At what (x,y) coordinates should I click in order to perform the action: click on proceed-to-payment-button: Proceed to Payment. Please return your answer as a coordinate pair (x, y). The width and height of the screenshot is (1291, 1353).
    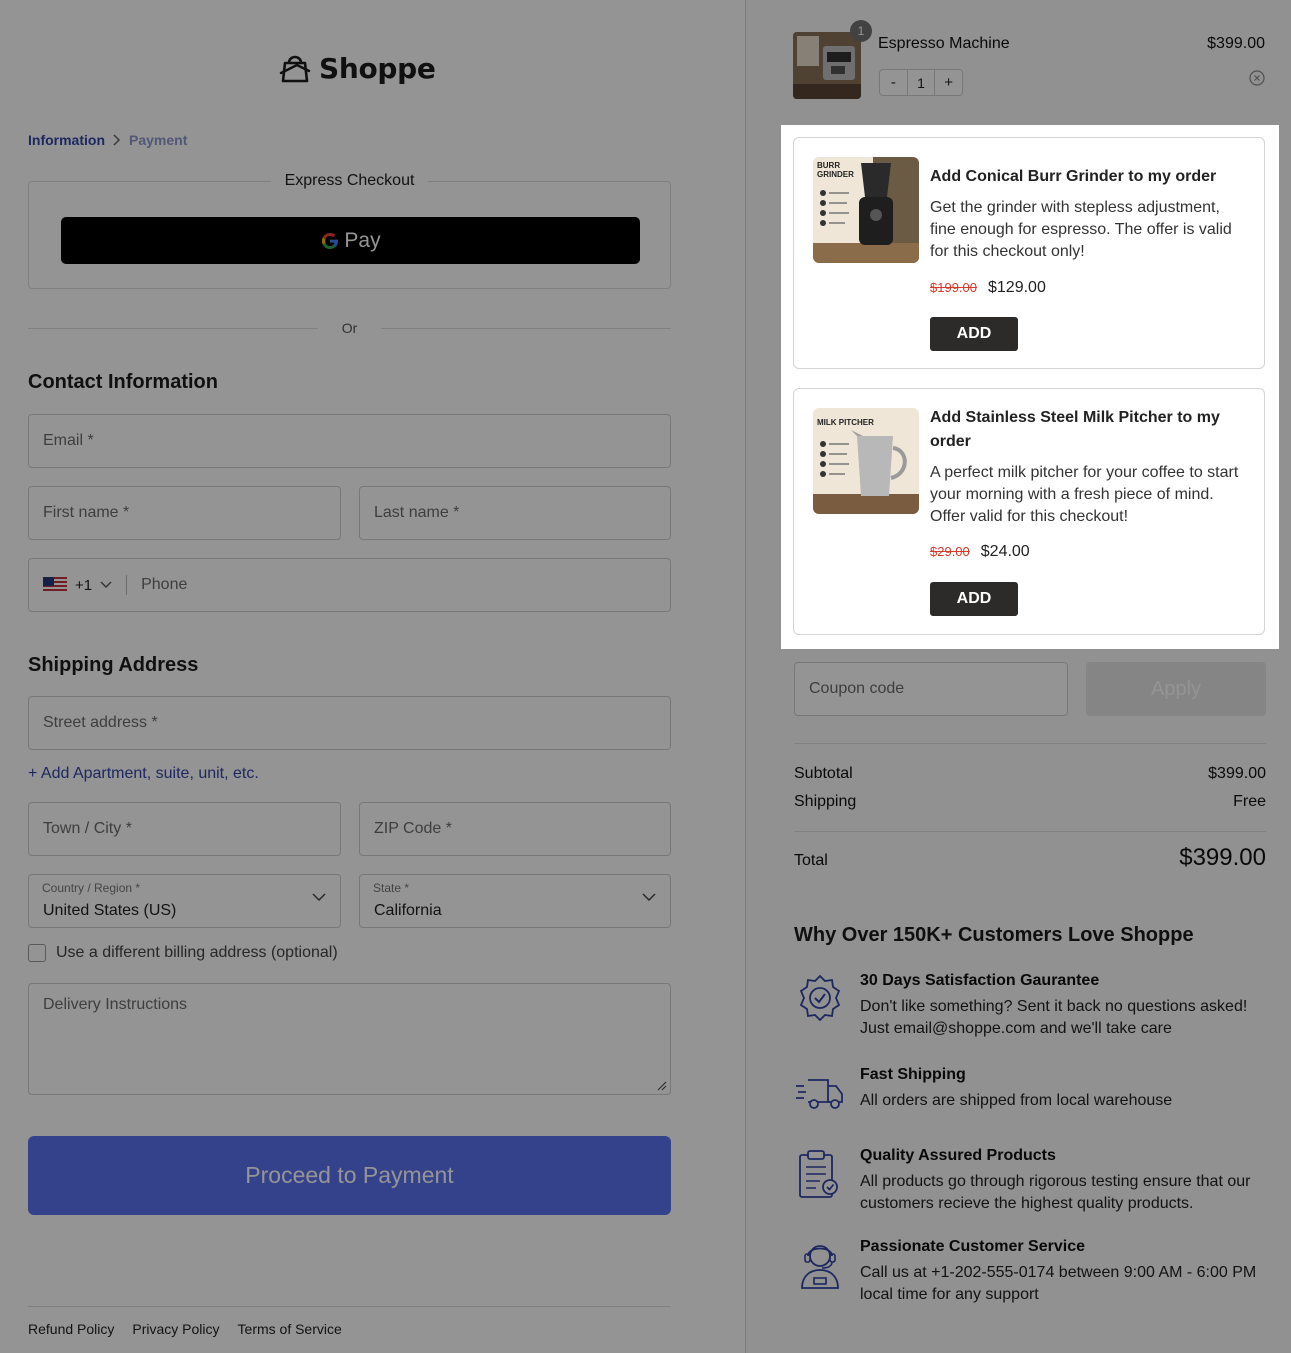
    Looking at the image, I should click on (349, 1175).